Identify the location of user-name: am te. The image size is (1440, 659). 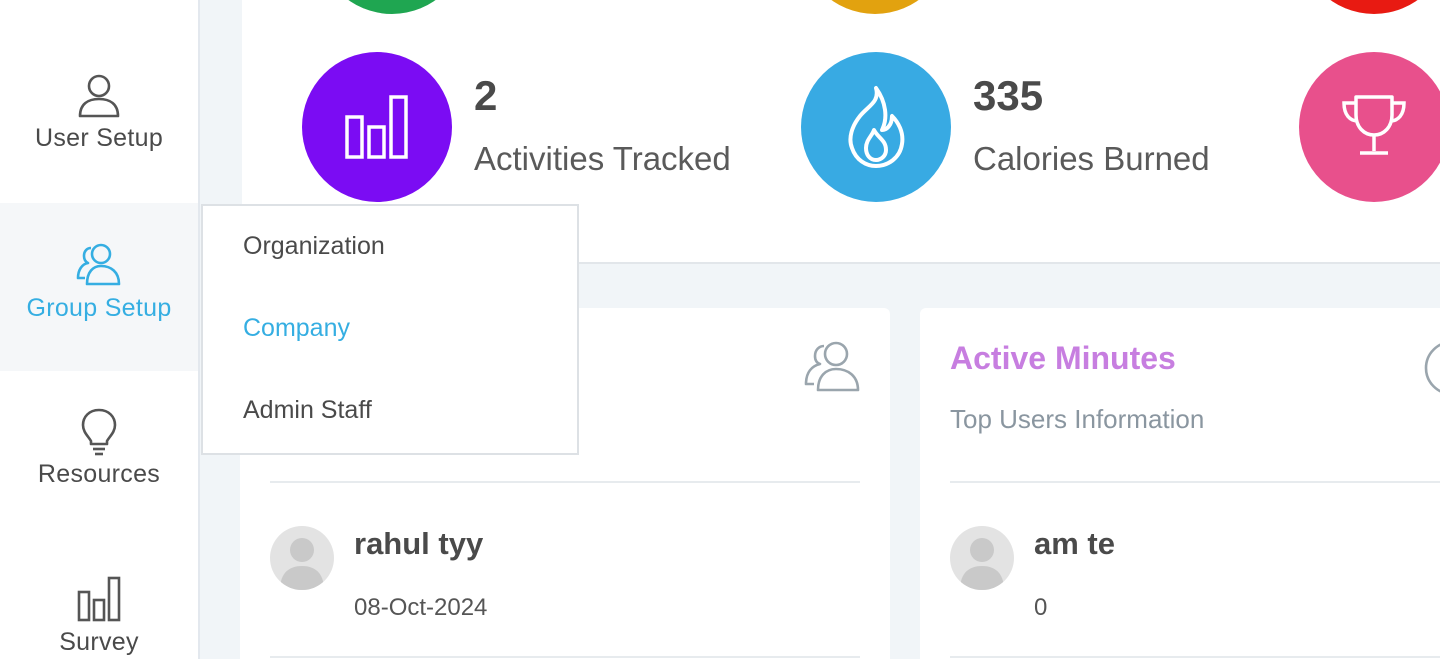
(1074, 543).